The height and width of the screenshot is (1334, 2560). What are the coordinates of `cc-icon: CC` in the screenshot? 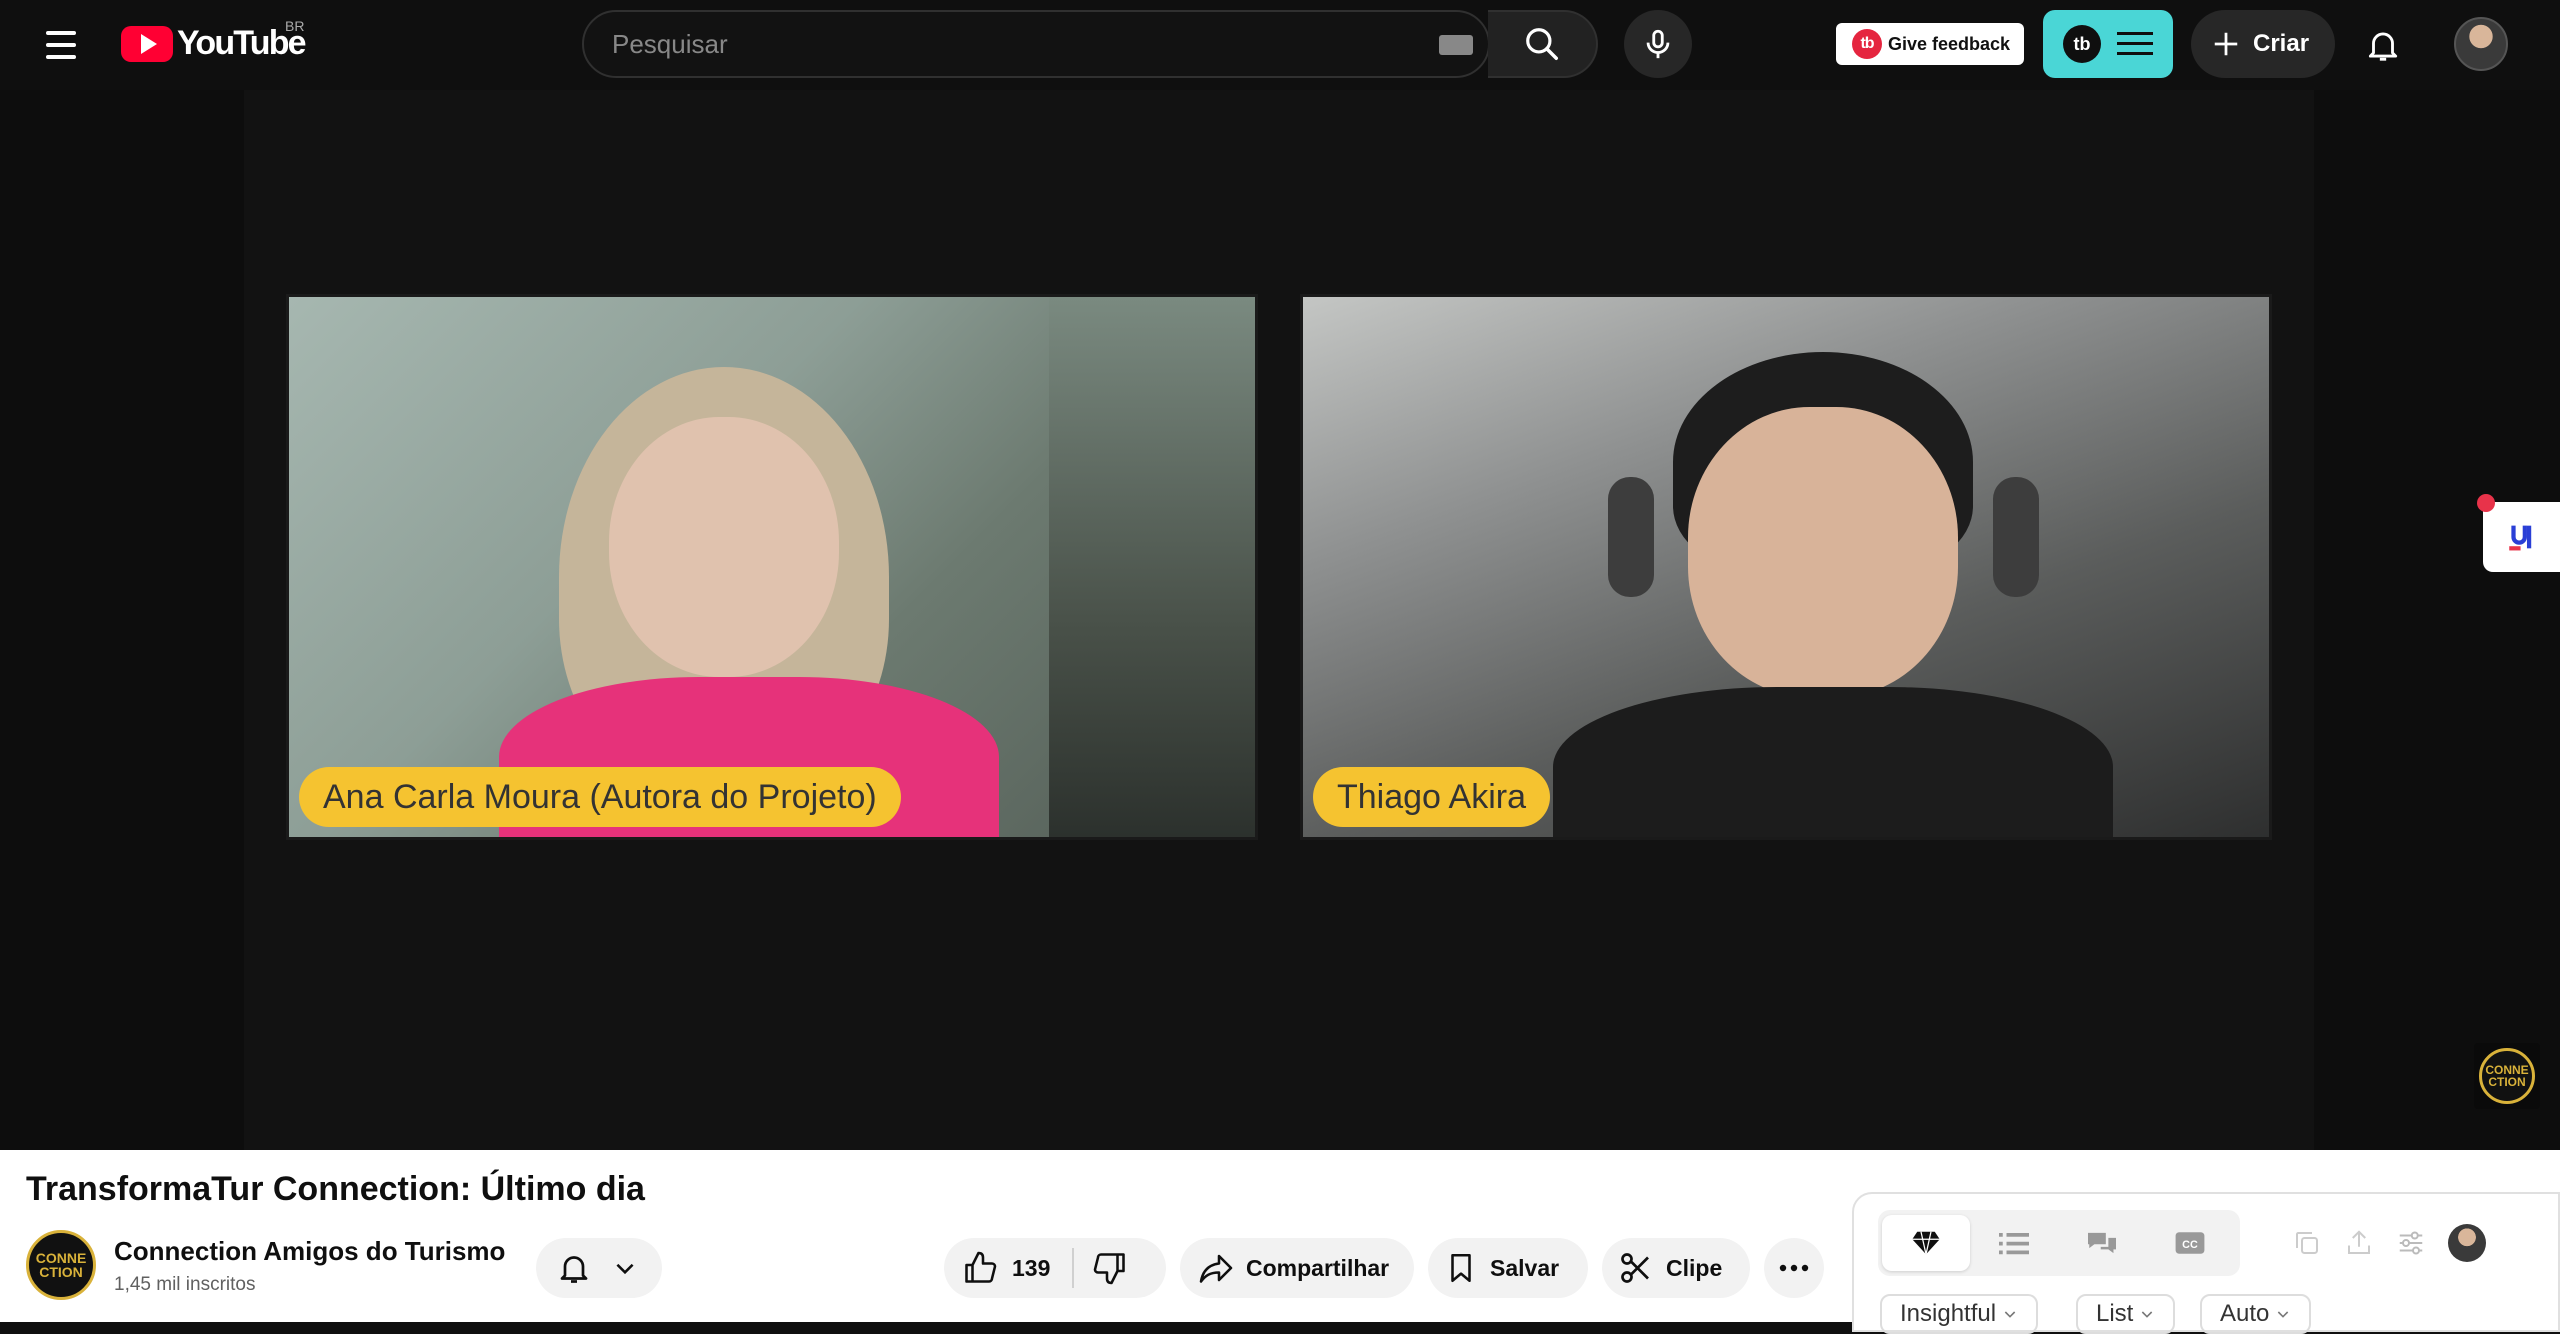 It's located at (2190, 1243).